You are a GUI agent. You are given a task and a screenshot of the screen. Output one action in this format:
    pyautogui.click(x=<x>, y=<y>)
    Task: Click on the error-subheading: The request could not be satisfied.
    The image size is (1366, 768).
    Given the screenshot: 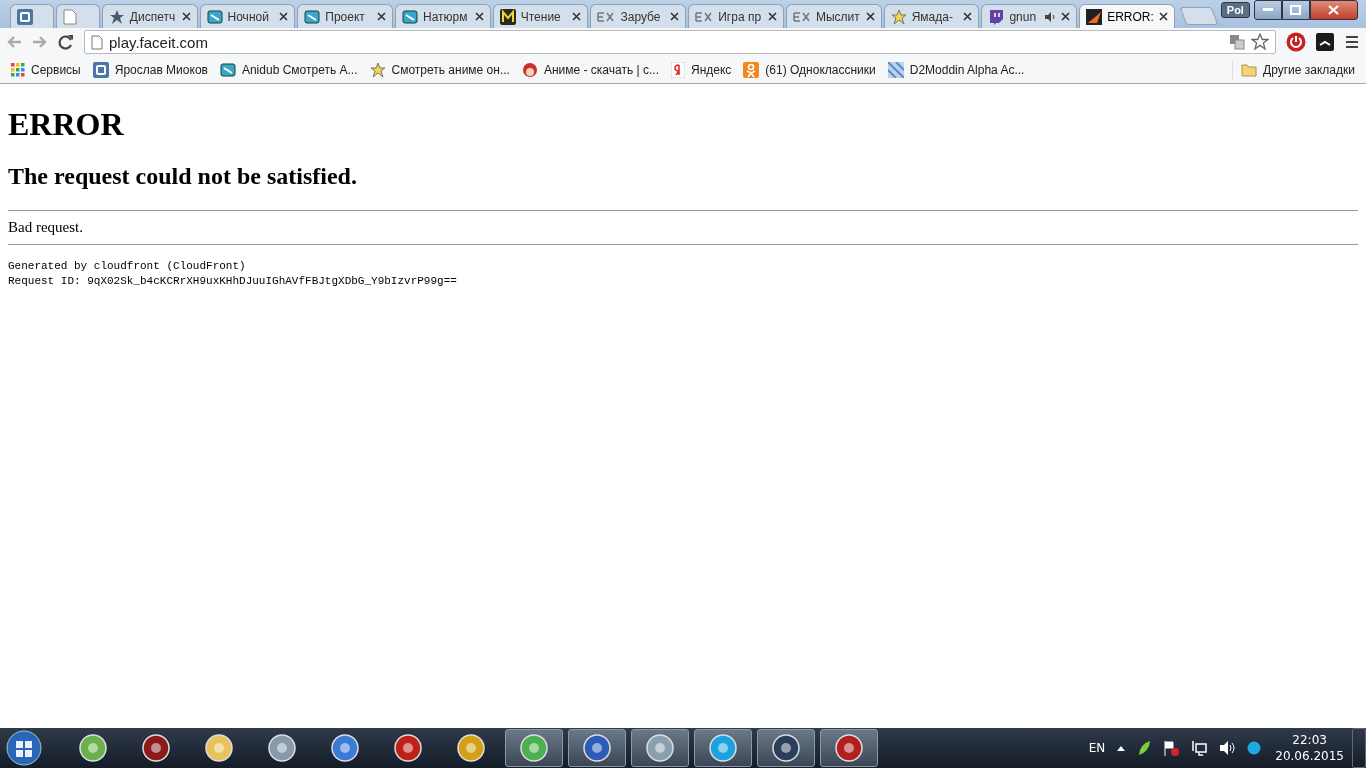 What is the action you would take?
    pyautogui.click(x=183, y=176)
    